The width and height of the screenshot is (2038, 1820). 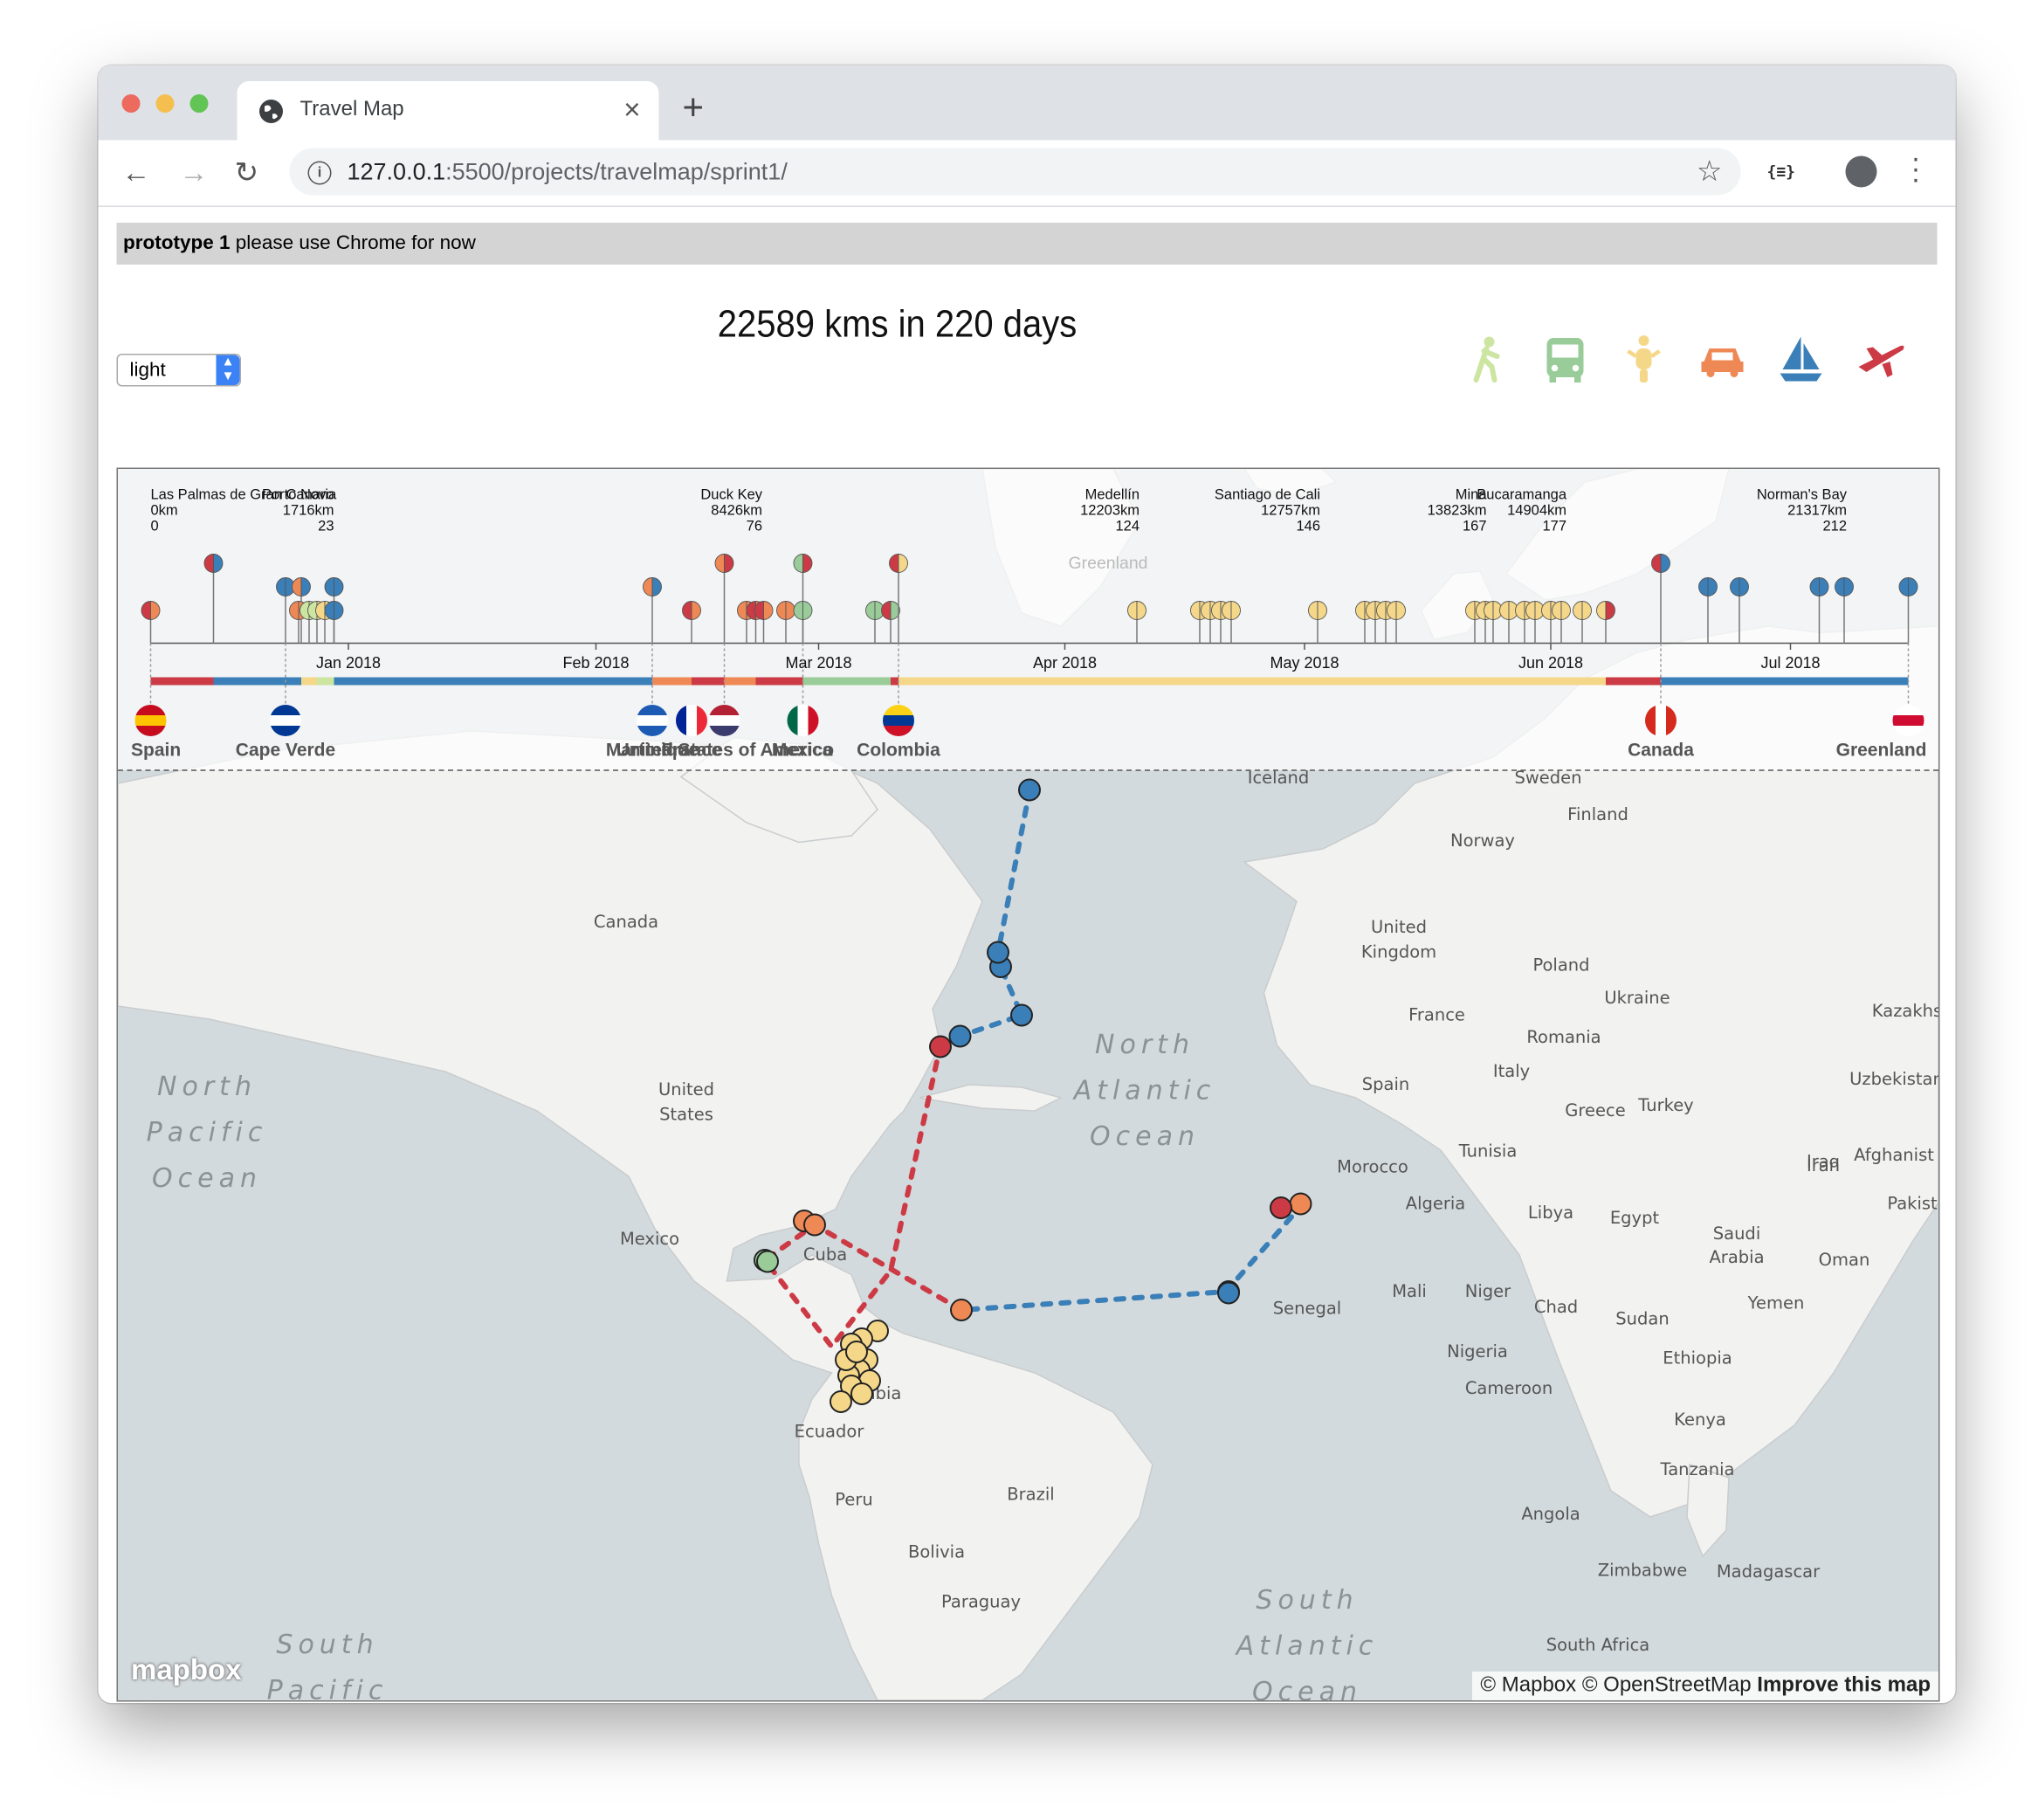 What do you see at coordinates (247, 173) in the screenshot?
I see `reload-button: ↻` at bounding box center [247, 173].